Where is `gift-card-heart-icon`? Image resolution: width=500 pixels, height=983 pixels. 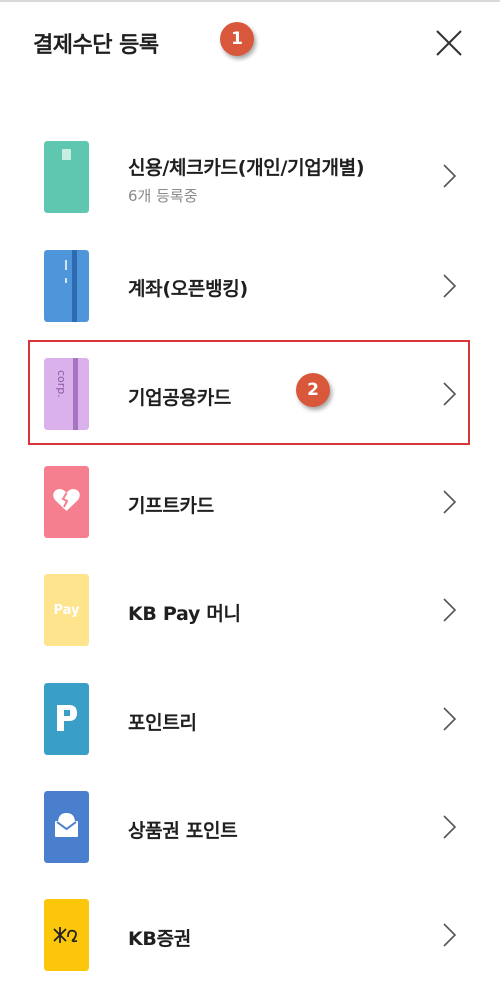 gift-card-heart-icon is located at coordinates (66, 502).